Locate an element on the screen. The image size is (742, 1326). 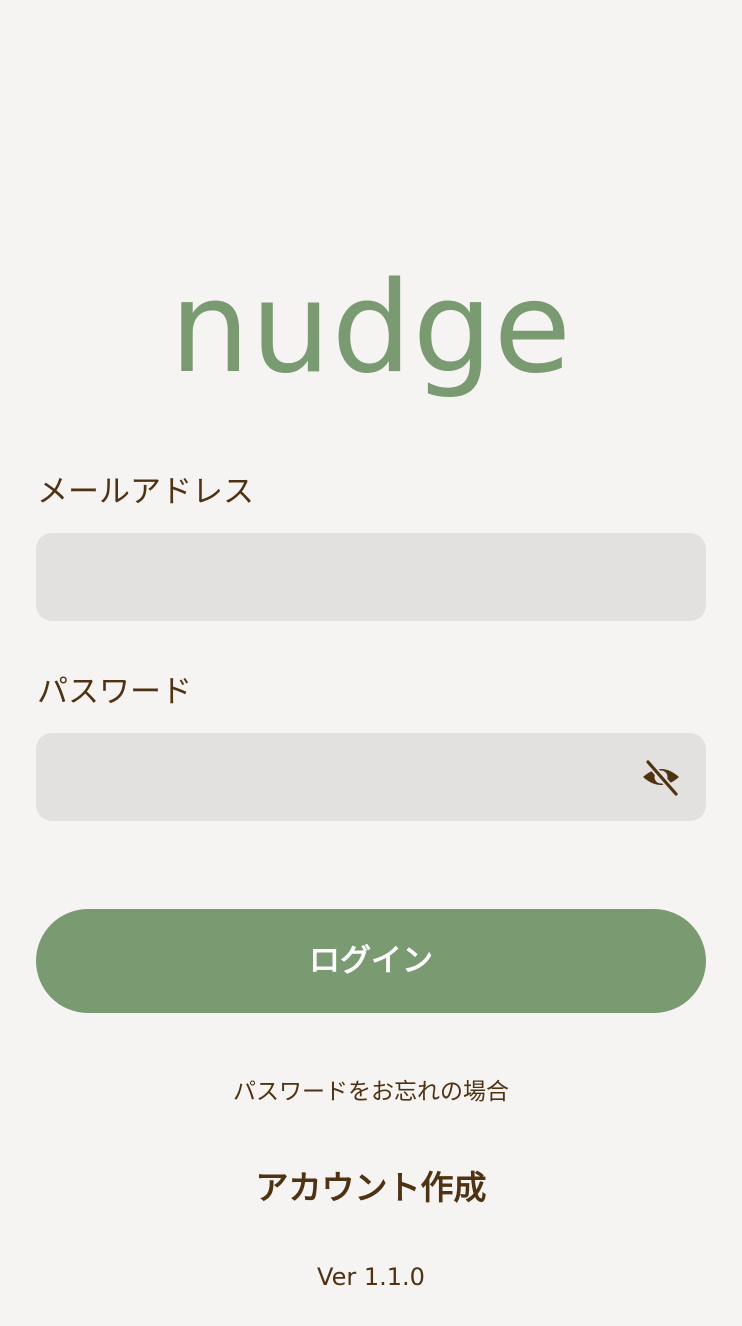
email-field is located at coordinates (371, 577).